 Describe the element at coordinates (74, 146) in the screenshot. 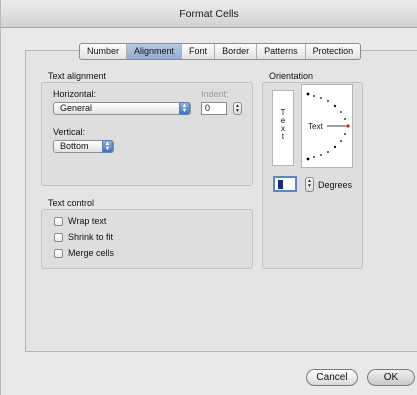

I see `vertical-select-value: Bottom` at that location.